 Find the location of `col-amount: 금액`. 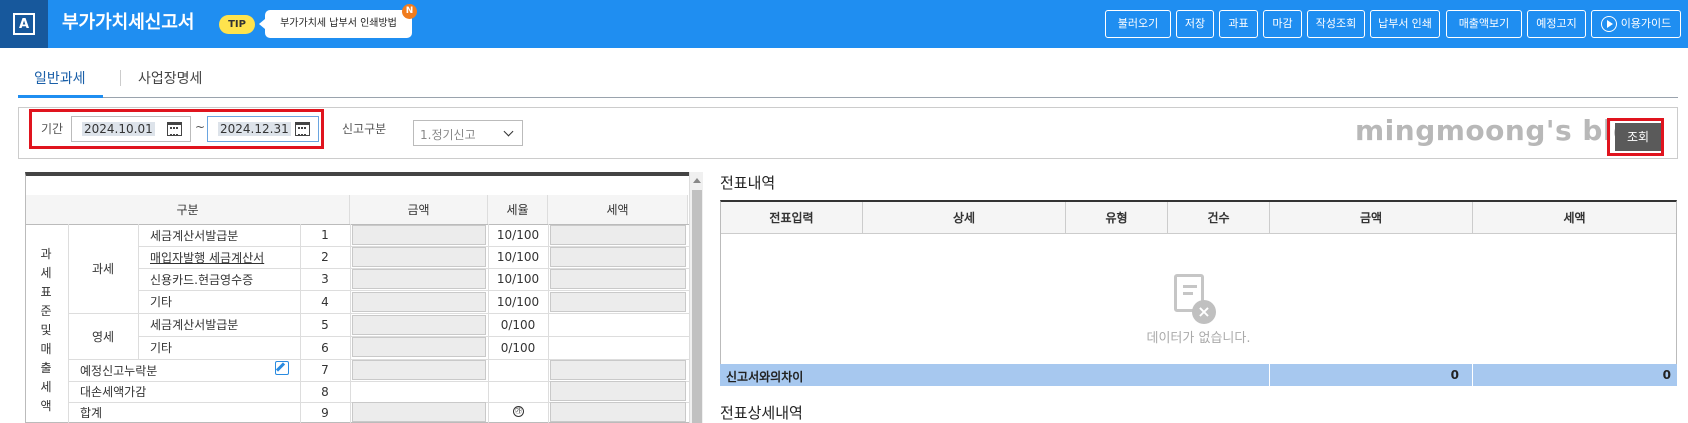

col-amount: 금액 is located at coordinates (1371, 218).